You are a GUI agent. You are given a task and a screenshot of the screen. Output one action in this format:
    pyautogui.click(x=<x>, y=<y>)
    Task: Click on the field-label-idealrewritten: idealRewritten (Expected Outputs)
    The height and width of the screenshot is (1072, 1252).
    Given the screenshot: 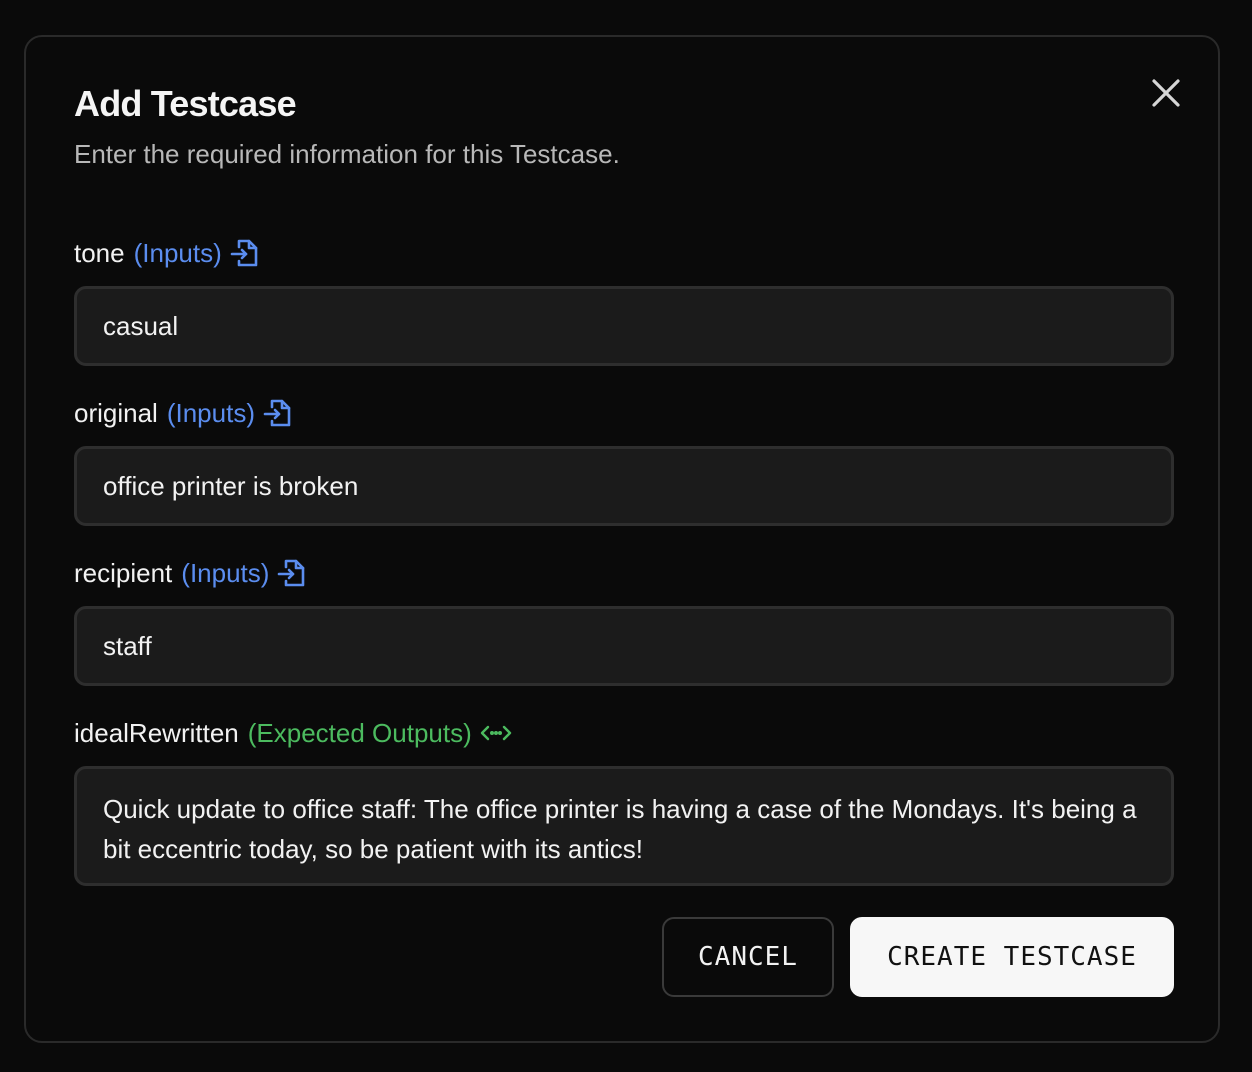 What is the action you would take?
    pyautogui.click(x=293, y=733)
    